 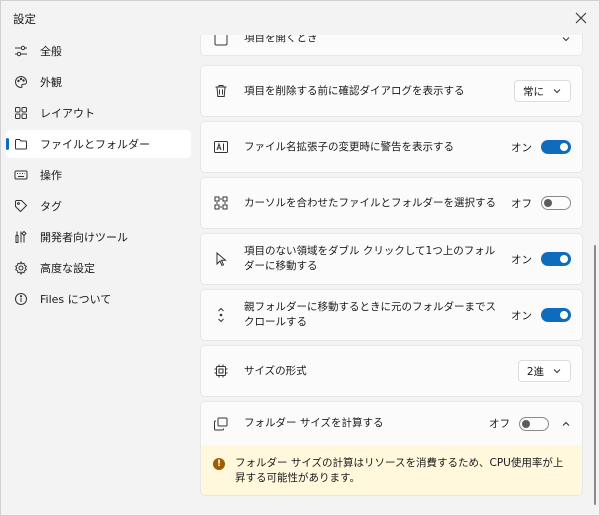 I want to click on tag-icon, so click(x=21, y=206).